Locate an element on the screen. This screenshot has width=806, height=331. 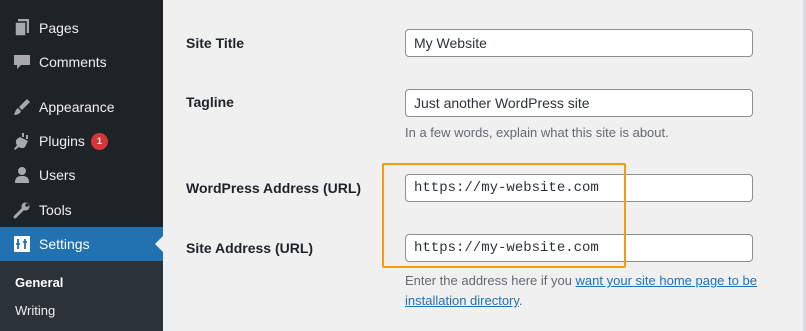
desc-suffix: . is located at coordinates (520, 300).